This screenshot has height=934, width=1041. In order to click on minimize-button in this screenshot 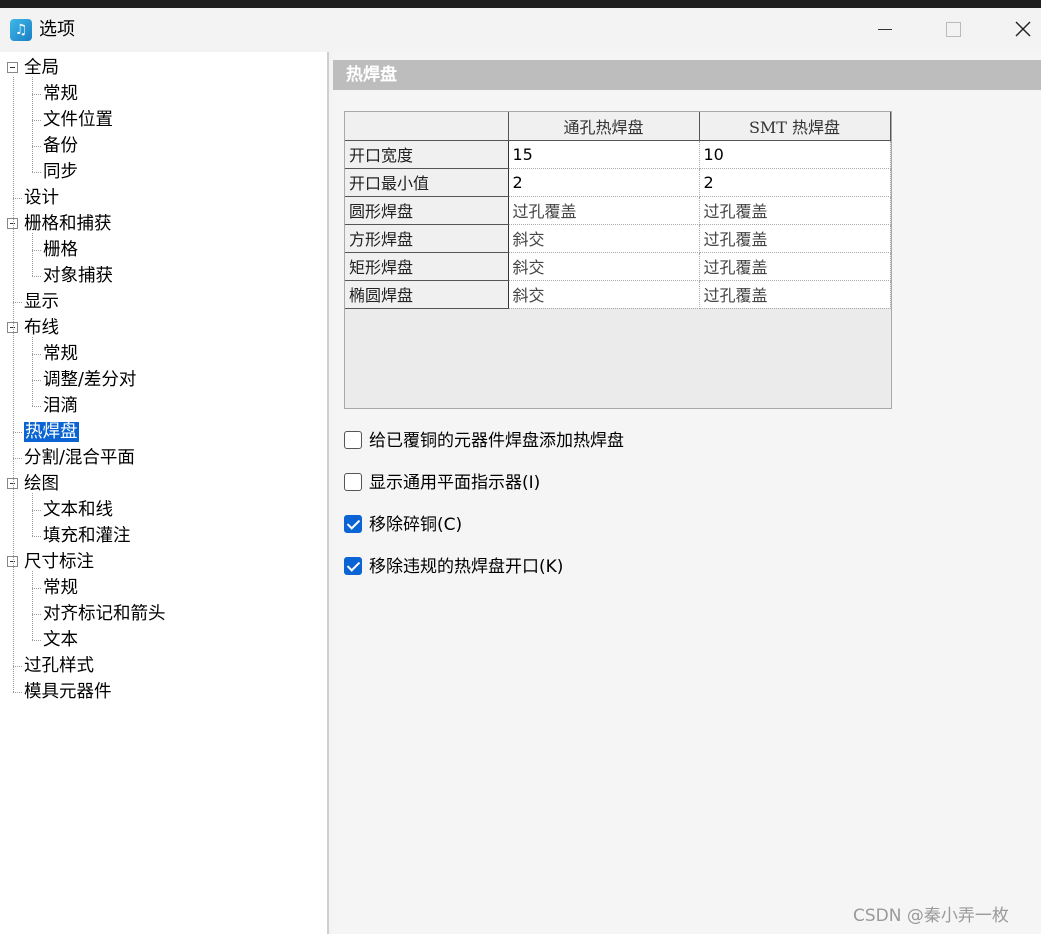, I will do `click(884, 30)`.